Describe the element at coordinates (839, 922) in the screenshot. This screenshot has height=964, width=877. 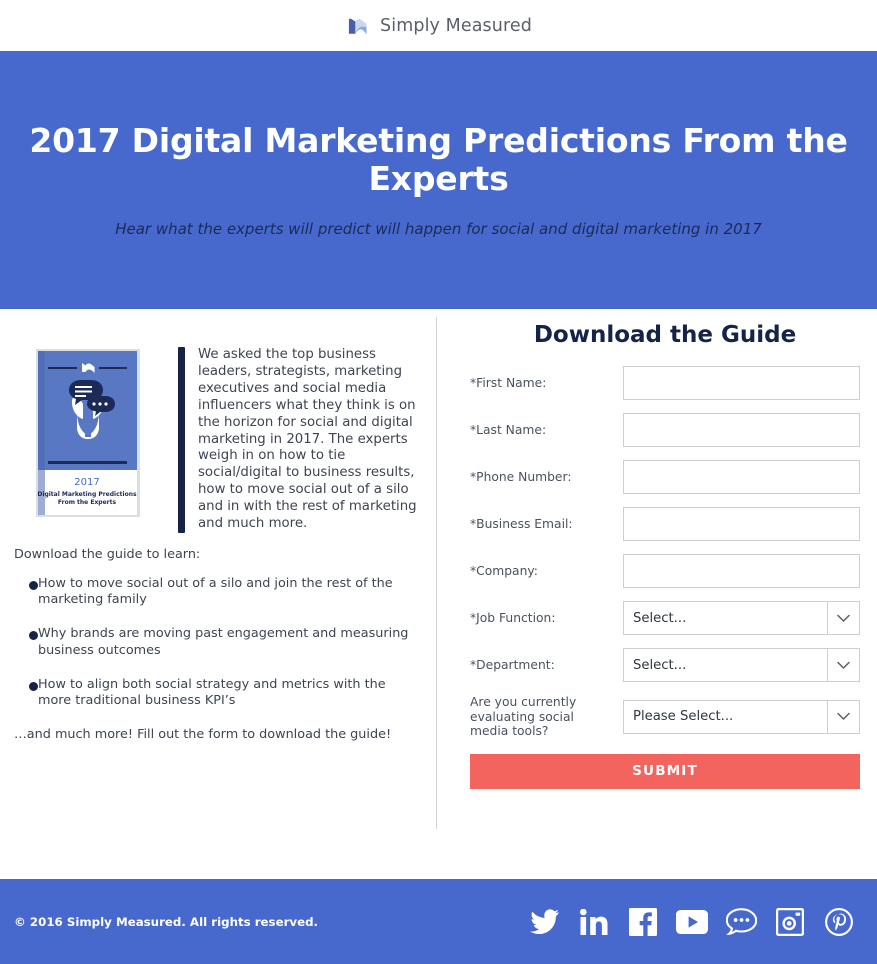
I see `pinterest-icon` at that location.